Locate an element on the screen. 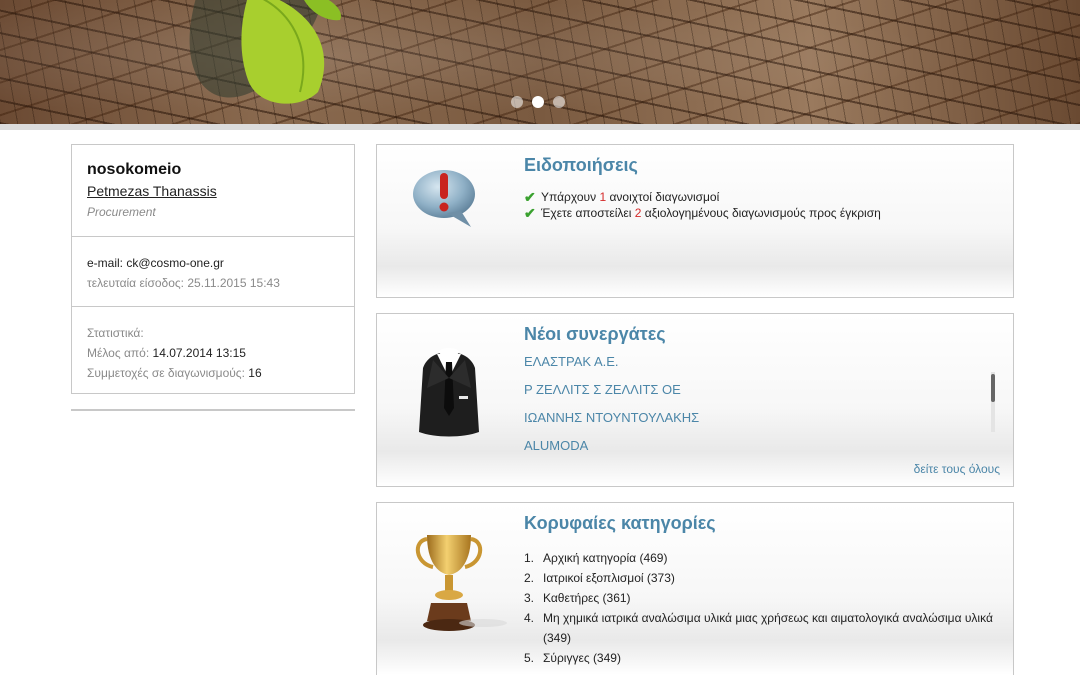 The width and height of the screenshot is (1080, 675). partner-link: ΕΛΑΣΤΡΑΚ Α.Ε. is located at coordinates (611, 368).